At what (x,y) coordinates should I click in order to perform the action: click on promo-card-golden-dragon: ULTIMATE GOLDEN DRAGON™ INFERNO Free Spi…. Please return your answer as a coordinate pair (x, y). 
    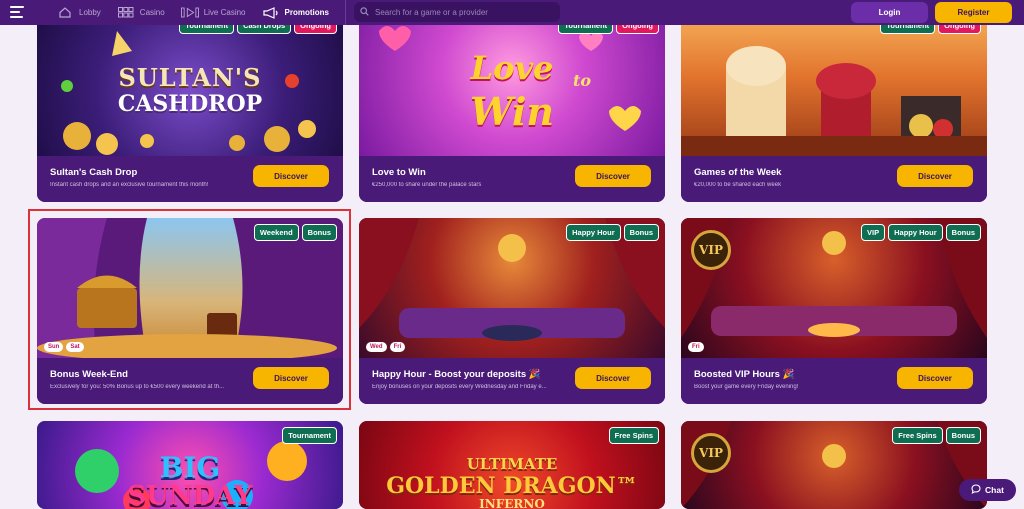
    Looking at the image, I should click on (512, 465).